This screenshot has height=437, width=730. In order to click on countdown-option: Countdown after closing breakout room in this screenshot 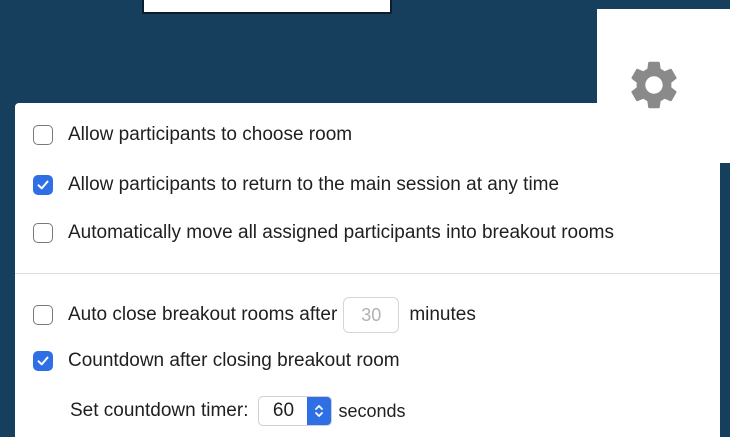, I will do `click(216, 361)`.